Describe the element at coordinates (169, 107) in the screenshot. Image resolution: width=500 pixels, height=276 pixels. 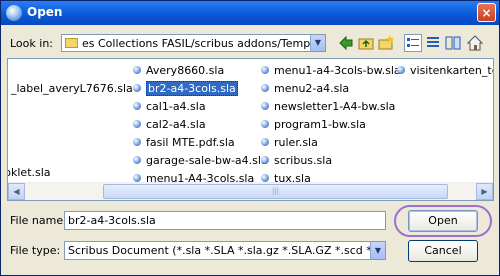
I see `list-item: cal1-a4.sla` at that location.